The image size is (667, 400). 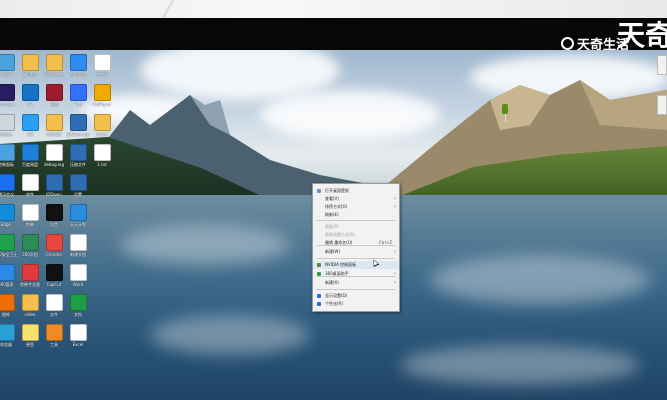 What do you see at coordinates (54, 95) in the screenshot?
I see `desktop-icon: 截图` at bounding box center [54, 95].